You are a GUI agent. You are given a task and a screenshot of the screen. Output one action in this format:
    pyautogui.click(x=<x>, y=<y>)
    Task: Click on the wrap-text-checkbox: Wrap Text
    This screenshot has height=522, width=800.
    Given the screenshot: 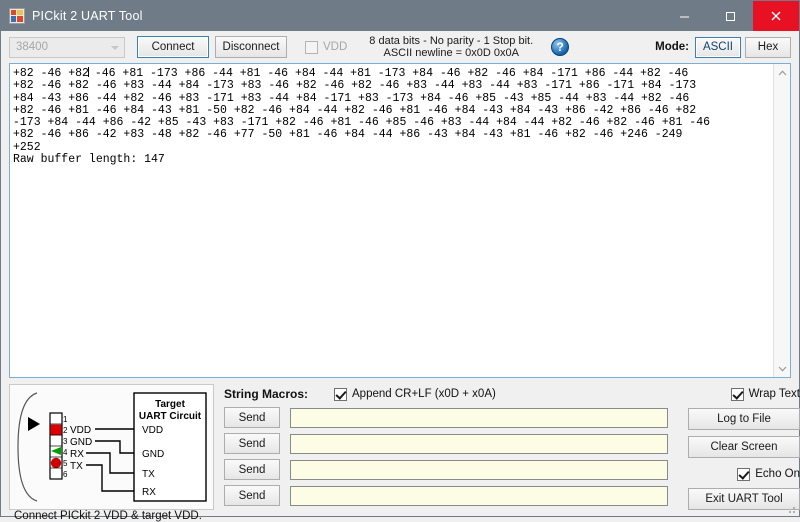 What is the action you would take?
    pyautogui.click(x=765, y=394)
    